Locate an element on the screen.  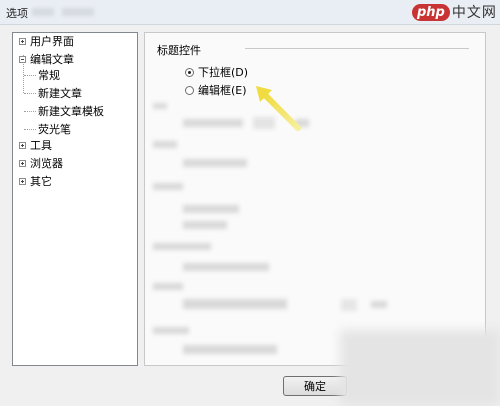
tree-item-label: 常规 is located at coordinates (49, 75).